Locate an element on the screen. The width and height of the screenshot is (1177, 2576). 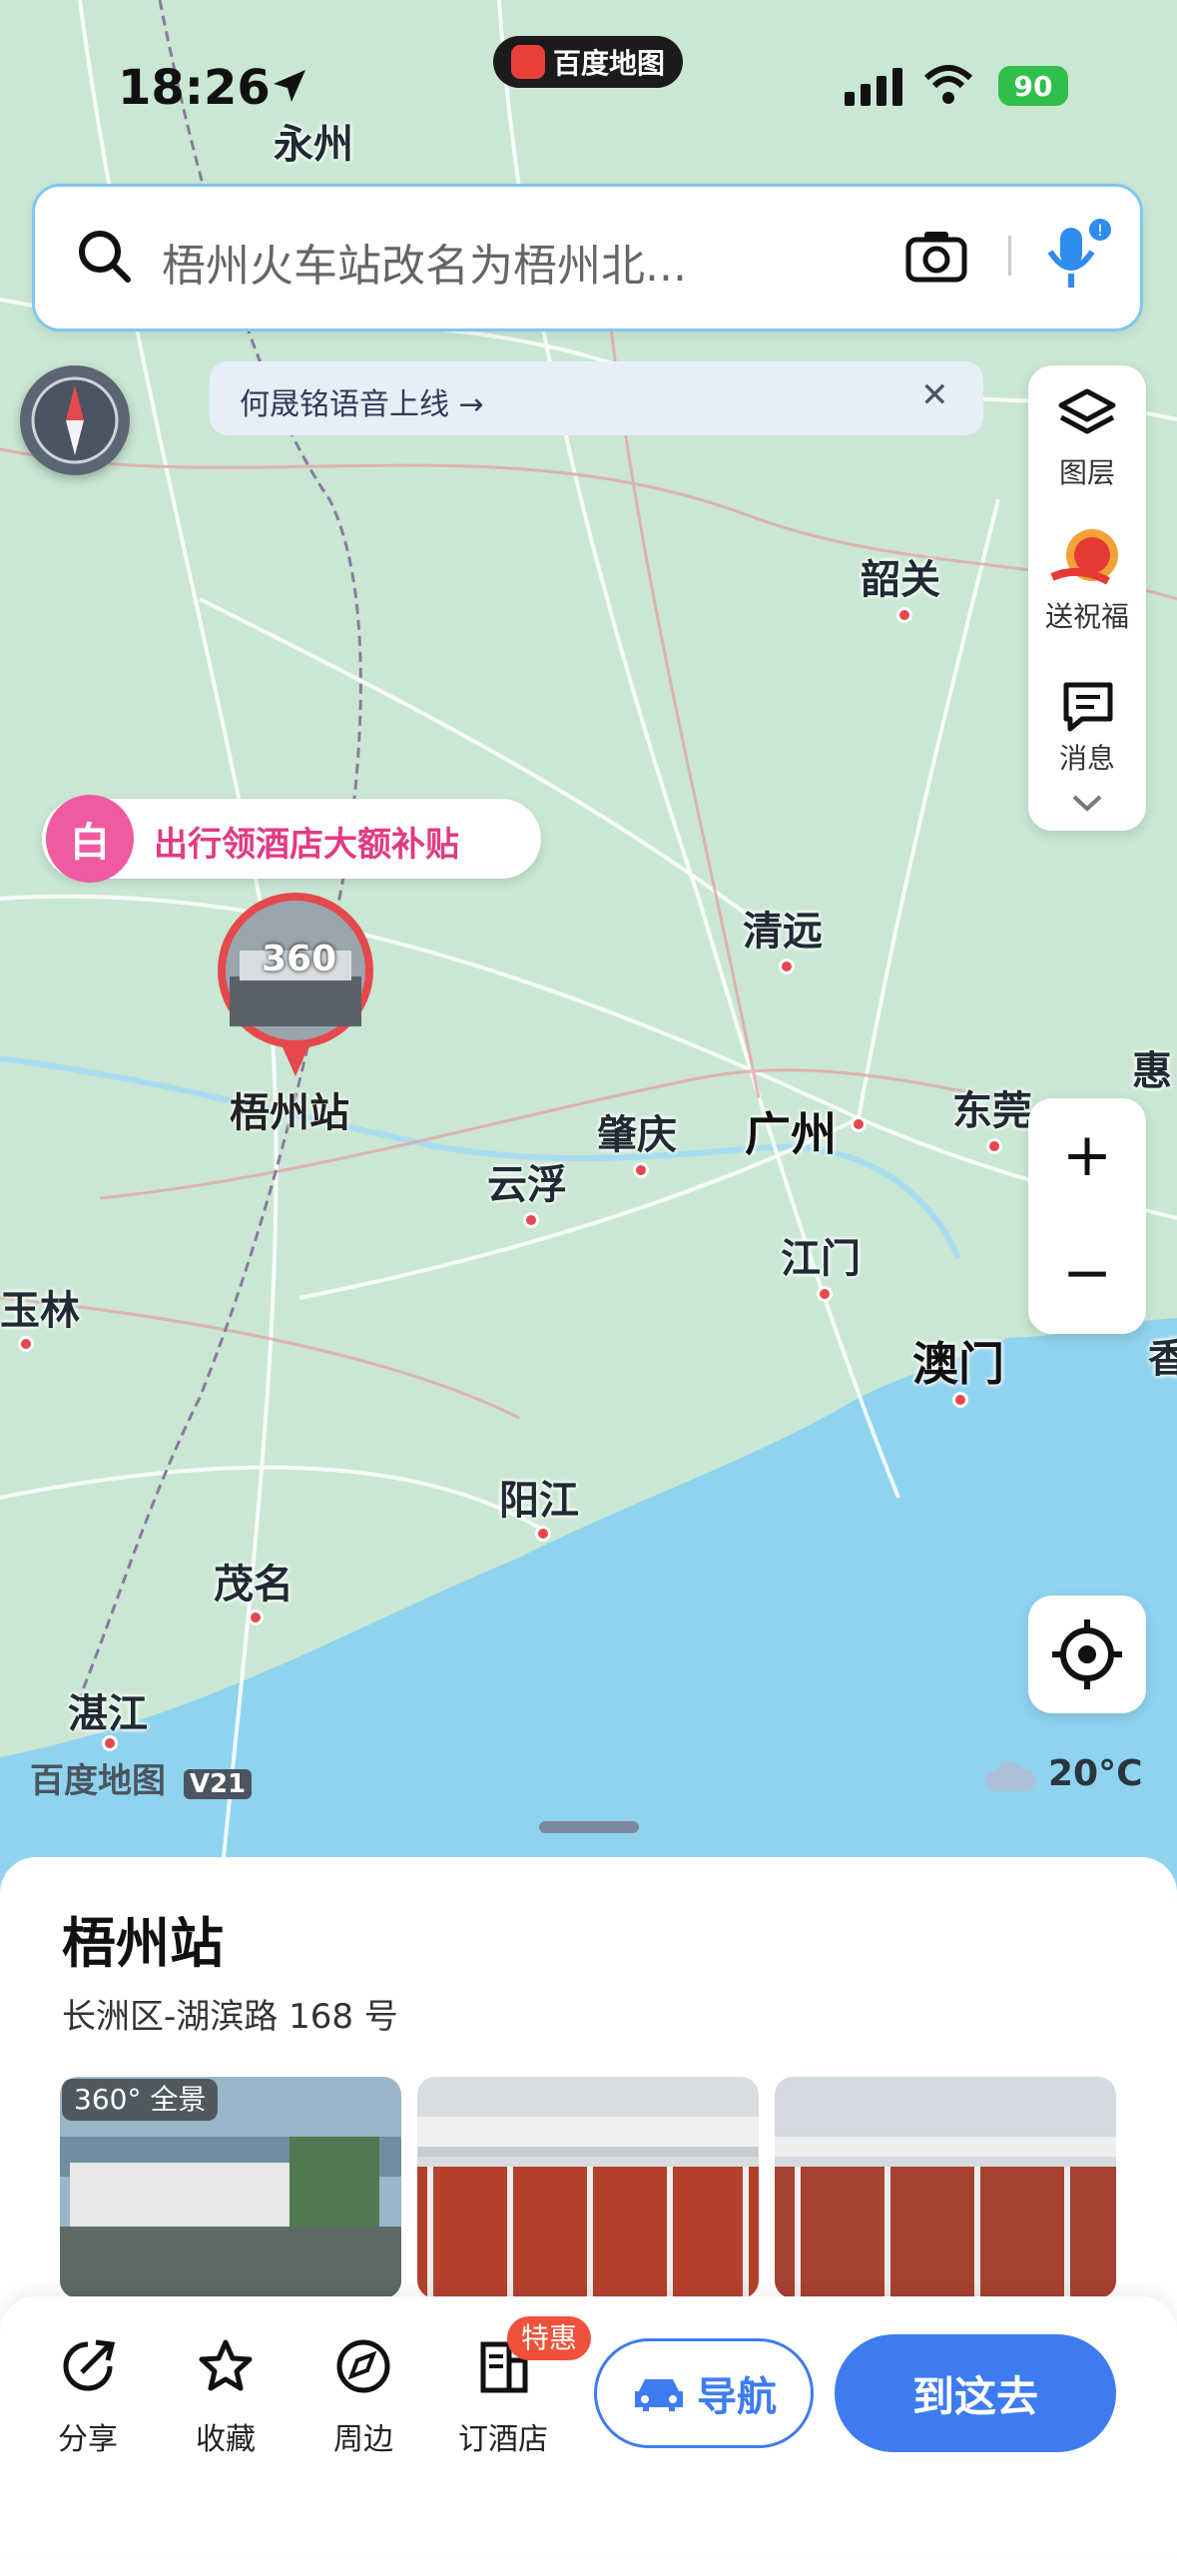
city-label-qingyuan: 清远 is located at coordinates (783, 928).